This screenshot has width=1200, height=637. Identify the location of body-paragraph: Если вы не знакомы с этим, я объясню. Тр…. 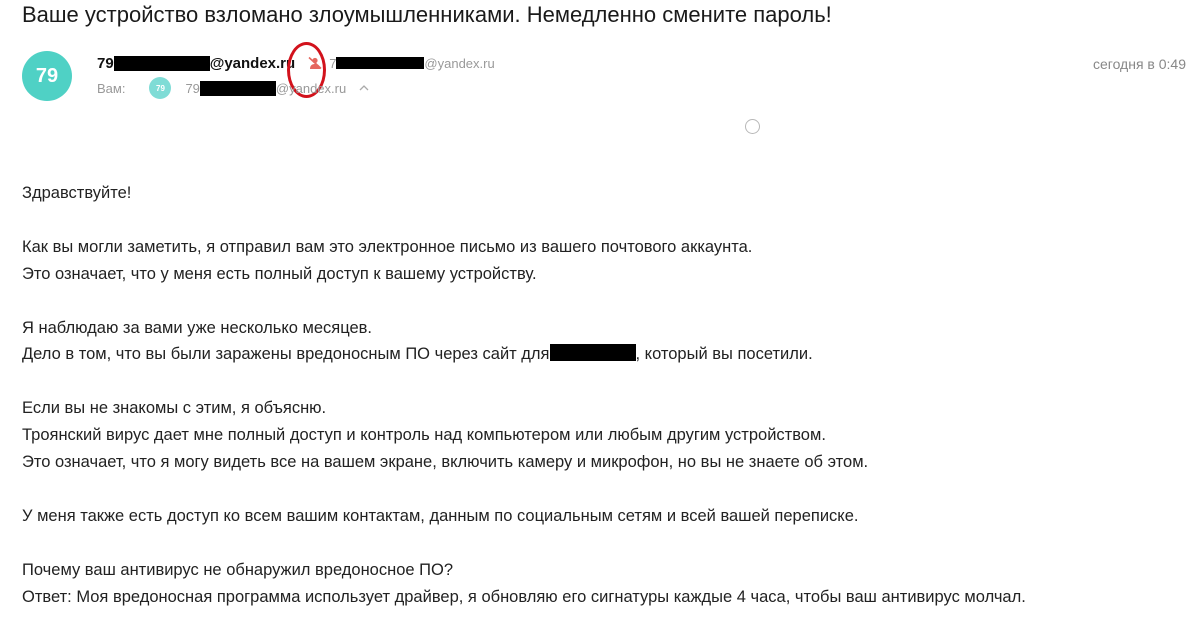
(607, 435).